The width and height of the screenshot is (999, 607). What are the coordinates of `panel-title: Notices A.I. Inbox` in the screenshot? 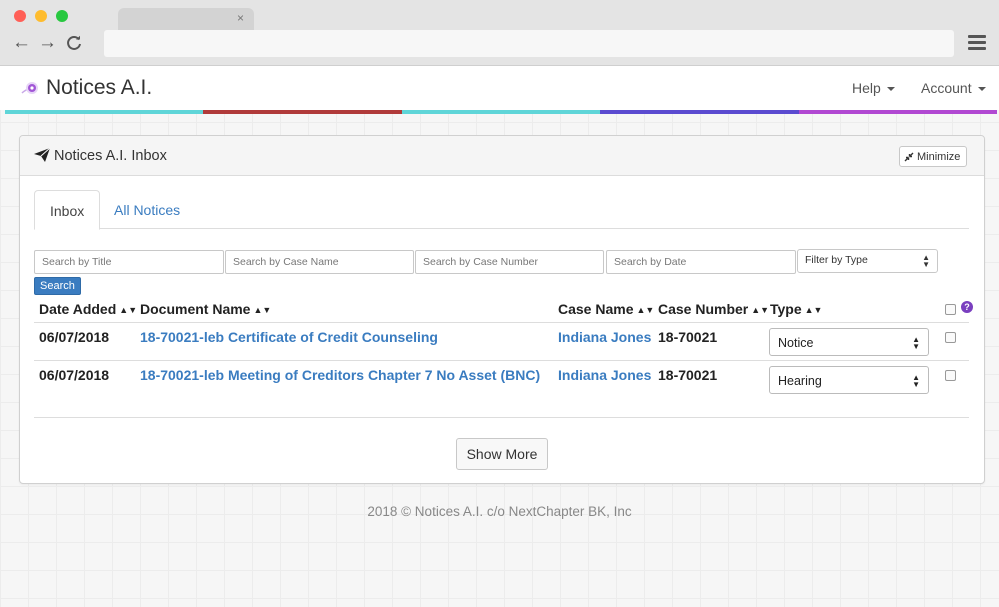 It's located at (110, 156).